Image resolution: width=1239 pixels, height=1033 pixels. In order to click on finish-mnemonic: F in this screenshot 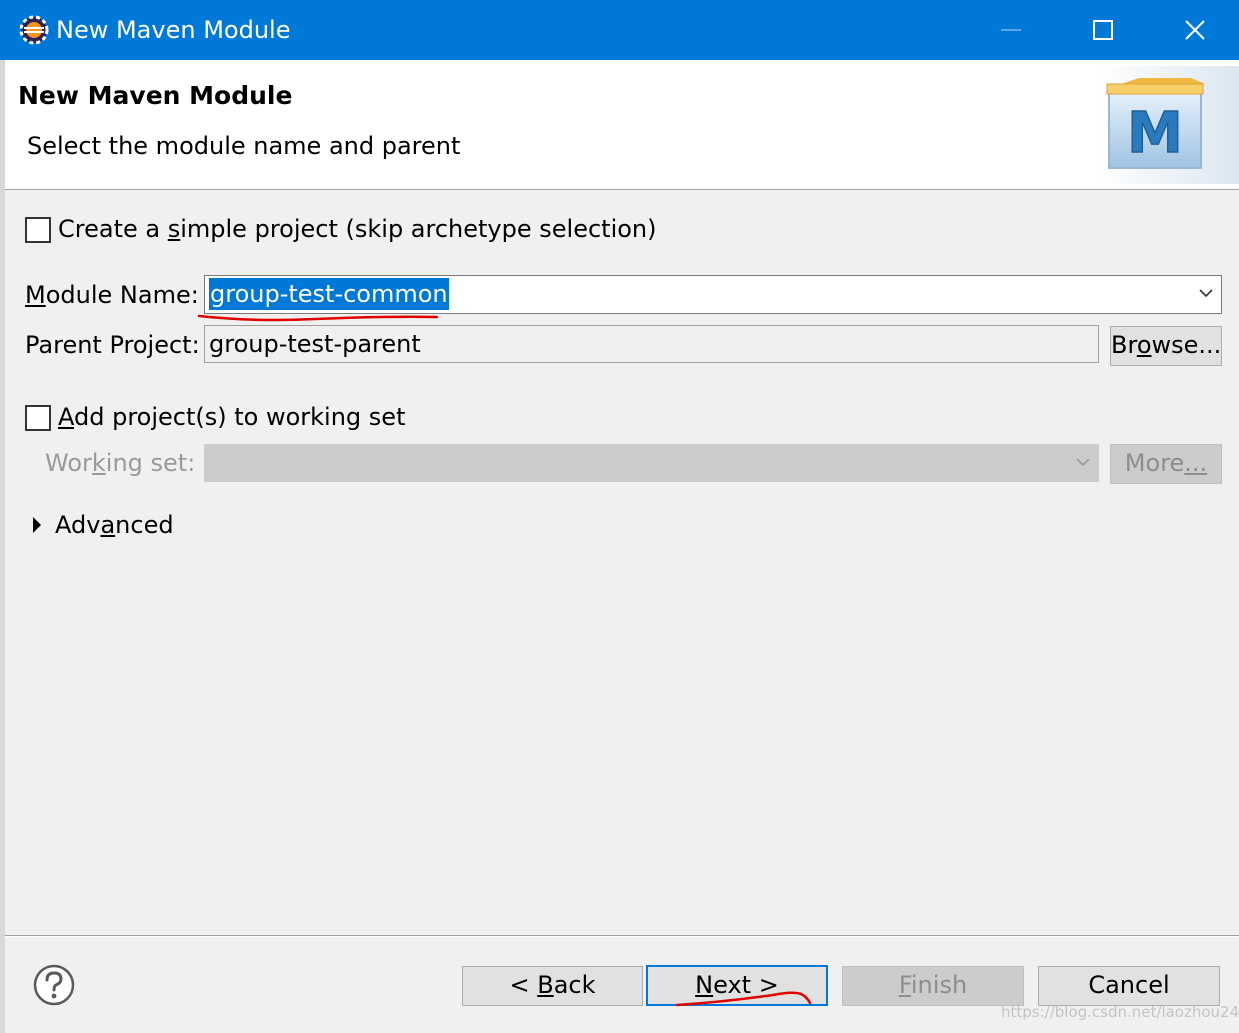, I will do `click(904, 985)`.